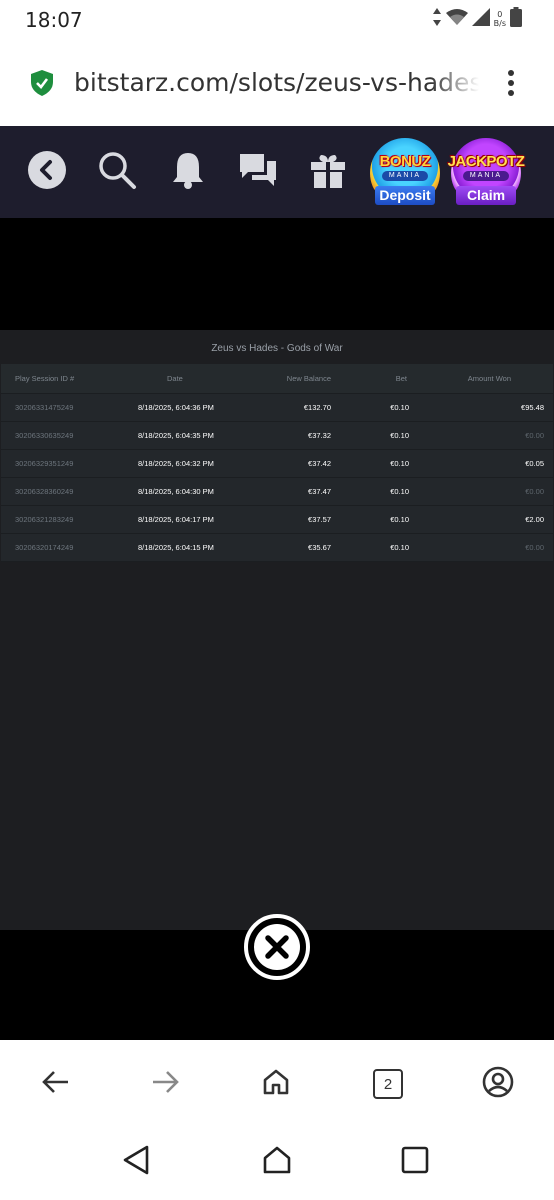  I want to click on browser-forward-button, so click(166, 1084).